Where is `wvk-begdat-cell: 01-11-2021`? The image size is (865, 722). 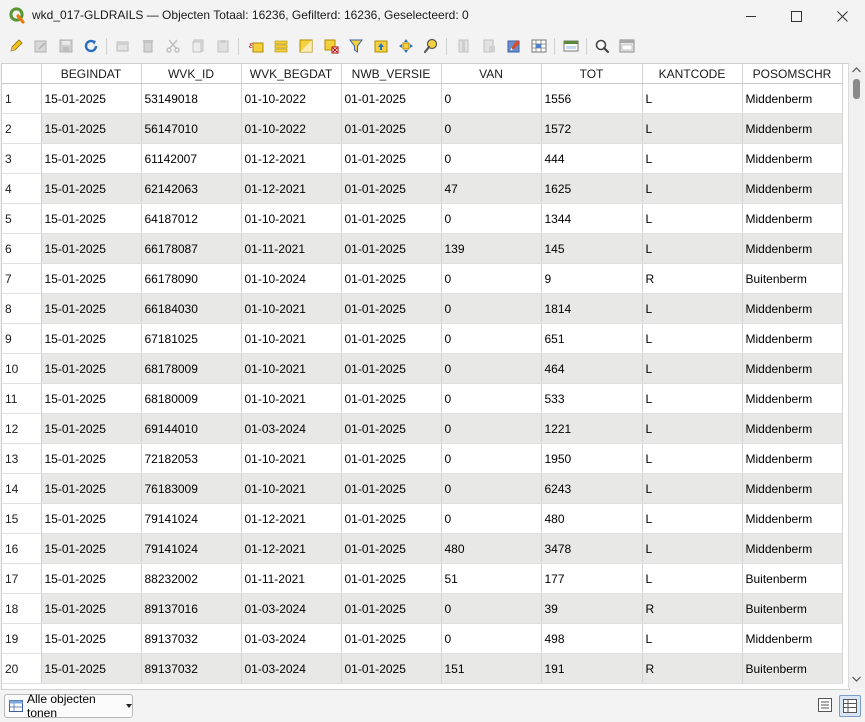 wvk-begdat-cell: 01-11-2021 is located at coordinates (291, 248).